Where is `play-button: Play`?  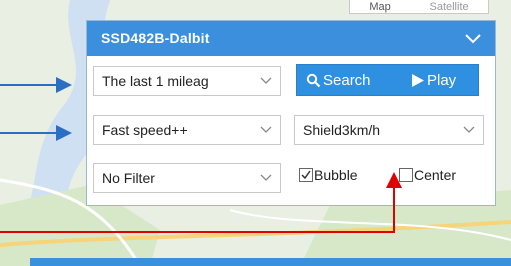 play-button: Play is located at coordinates (433, 80).